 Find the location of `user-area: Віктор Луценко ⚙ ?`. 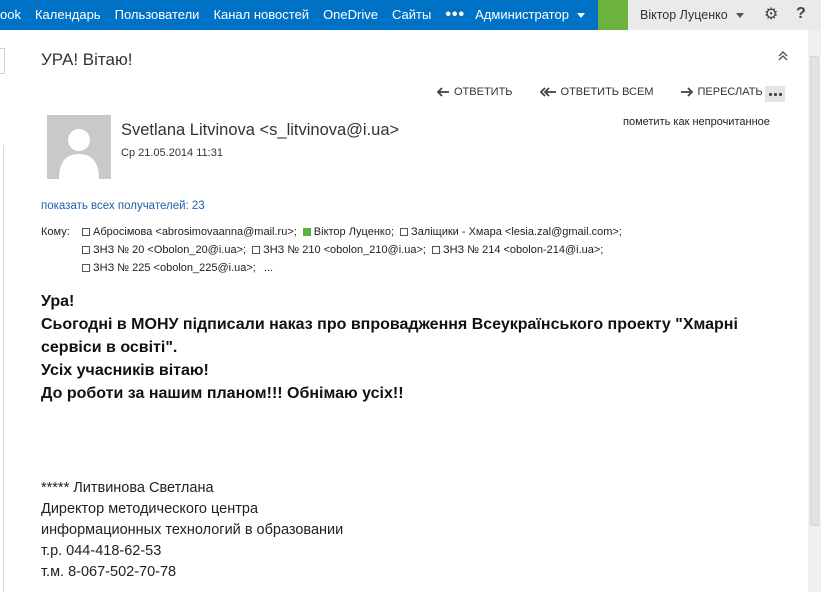

user-area: Віктор Луценко ⚙ ? is located at coordinates (724, 15).